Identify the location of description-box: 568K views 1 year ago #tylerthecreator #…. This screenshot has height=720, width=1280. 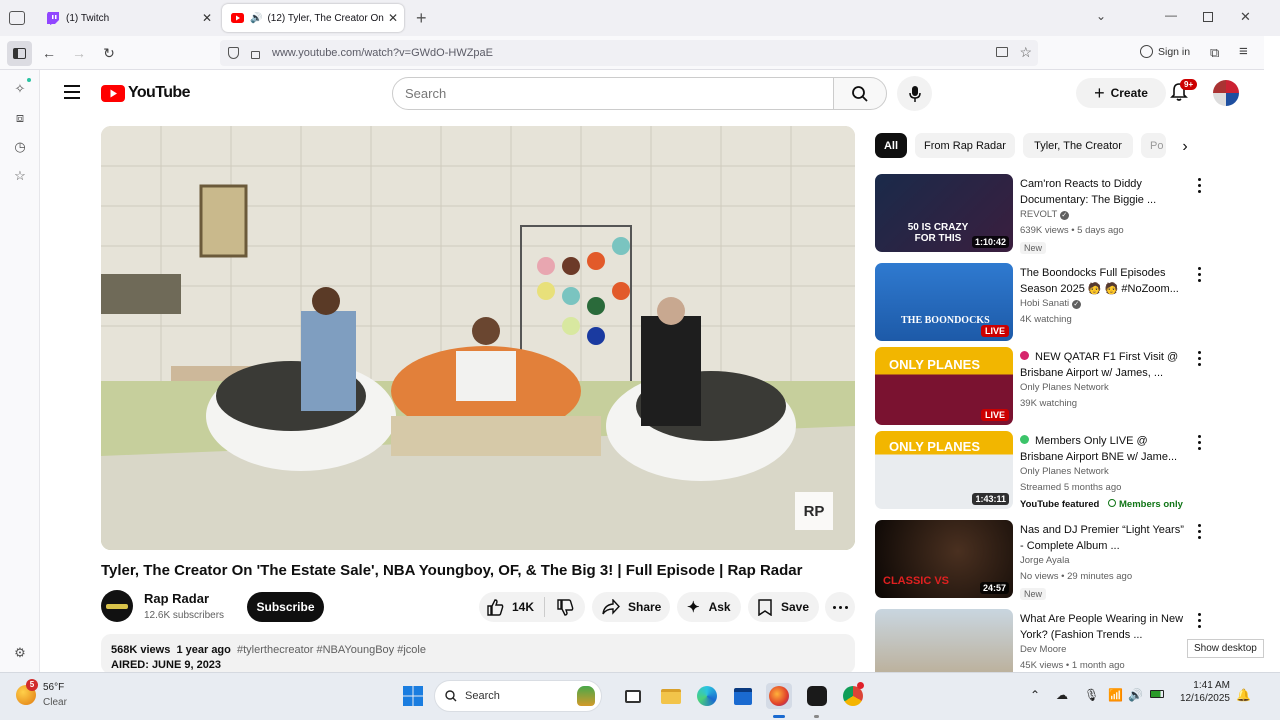
(478, 654).